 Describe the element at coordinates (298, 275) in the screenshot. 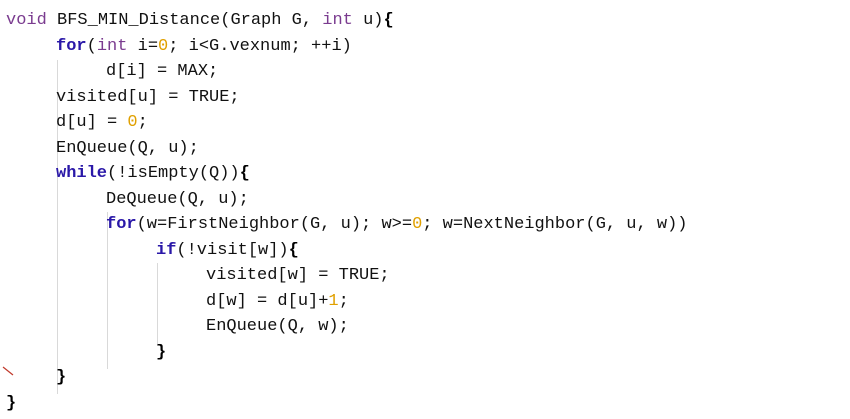

I see `code-token: visited[w] = TRUE;` at that location.